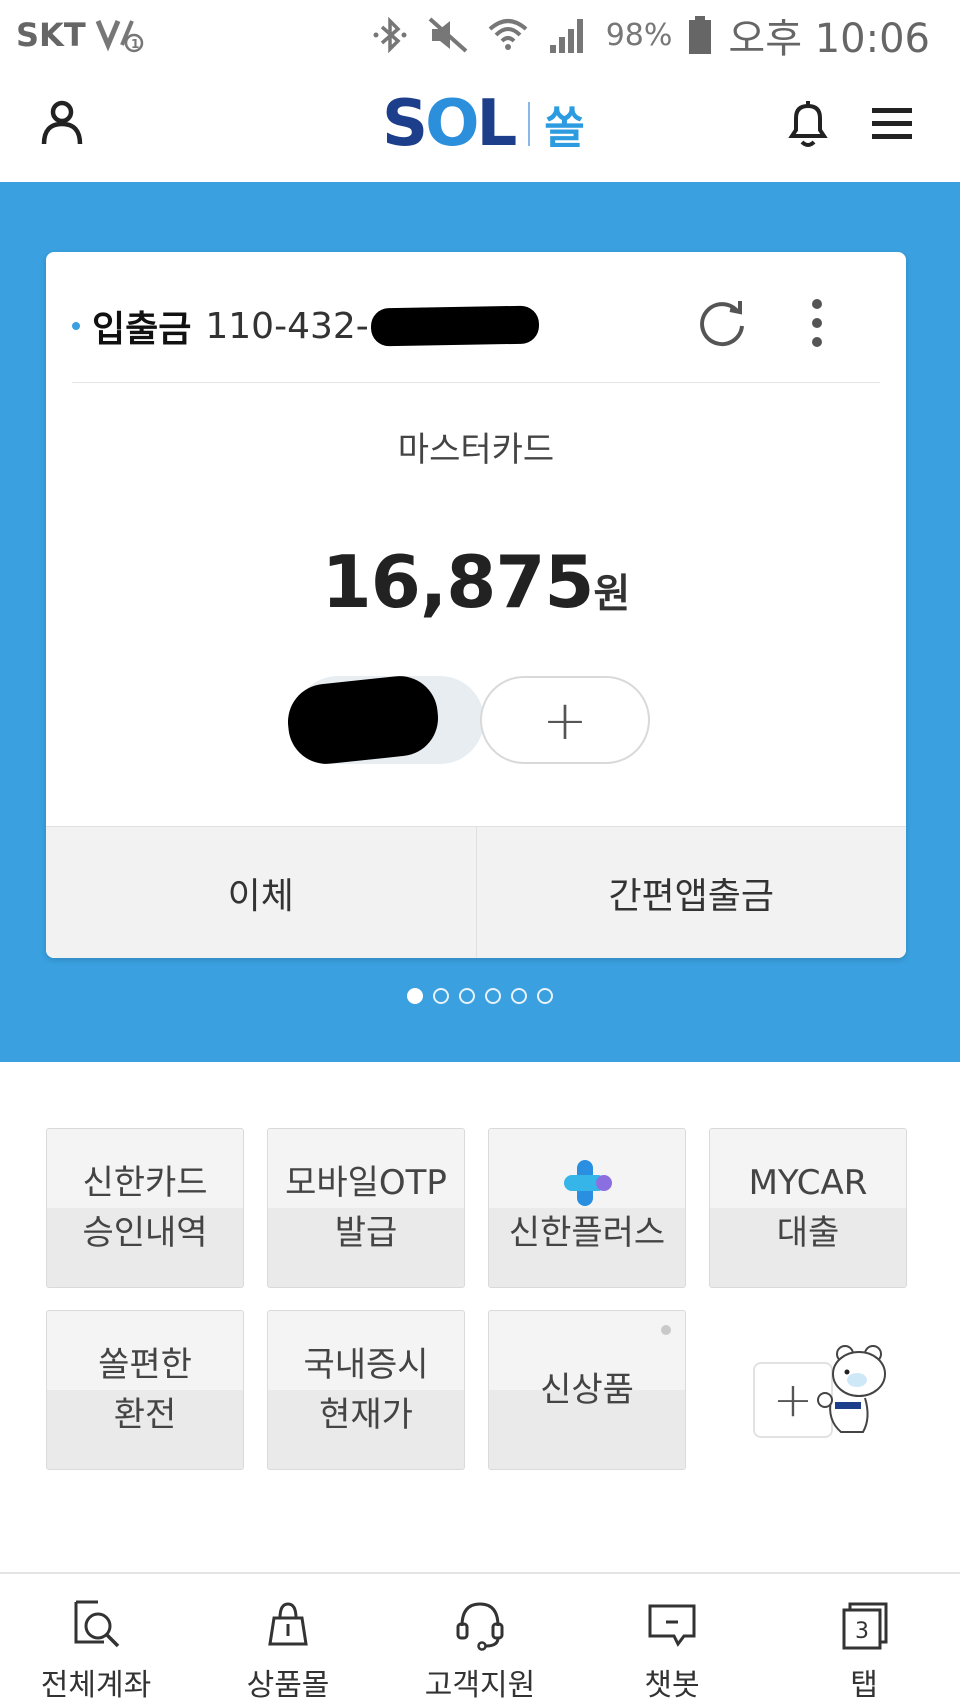 This screenshot has width=960, height=1706. What do you see at coordinates (458, 582) in the screenshot?
I see `balance-amount: 16,875` at bounding box center [458, 582].